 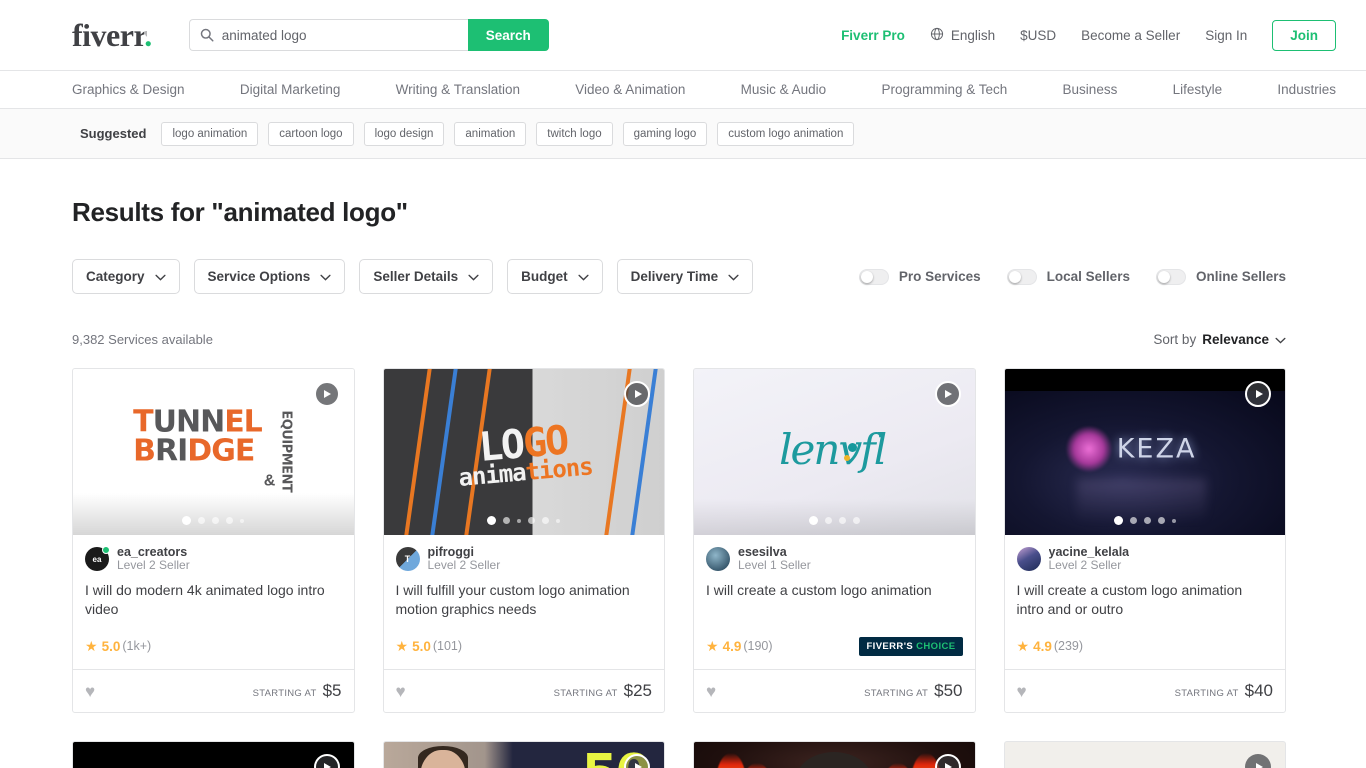 What do you see at coordinates (873, 35) in the screenshot?
I see `fiverr-pro-link: Fiverr Pro` at bounding box center [873, 35].